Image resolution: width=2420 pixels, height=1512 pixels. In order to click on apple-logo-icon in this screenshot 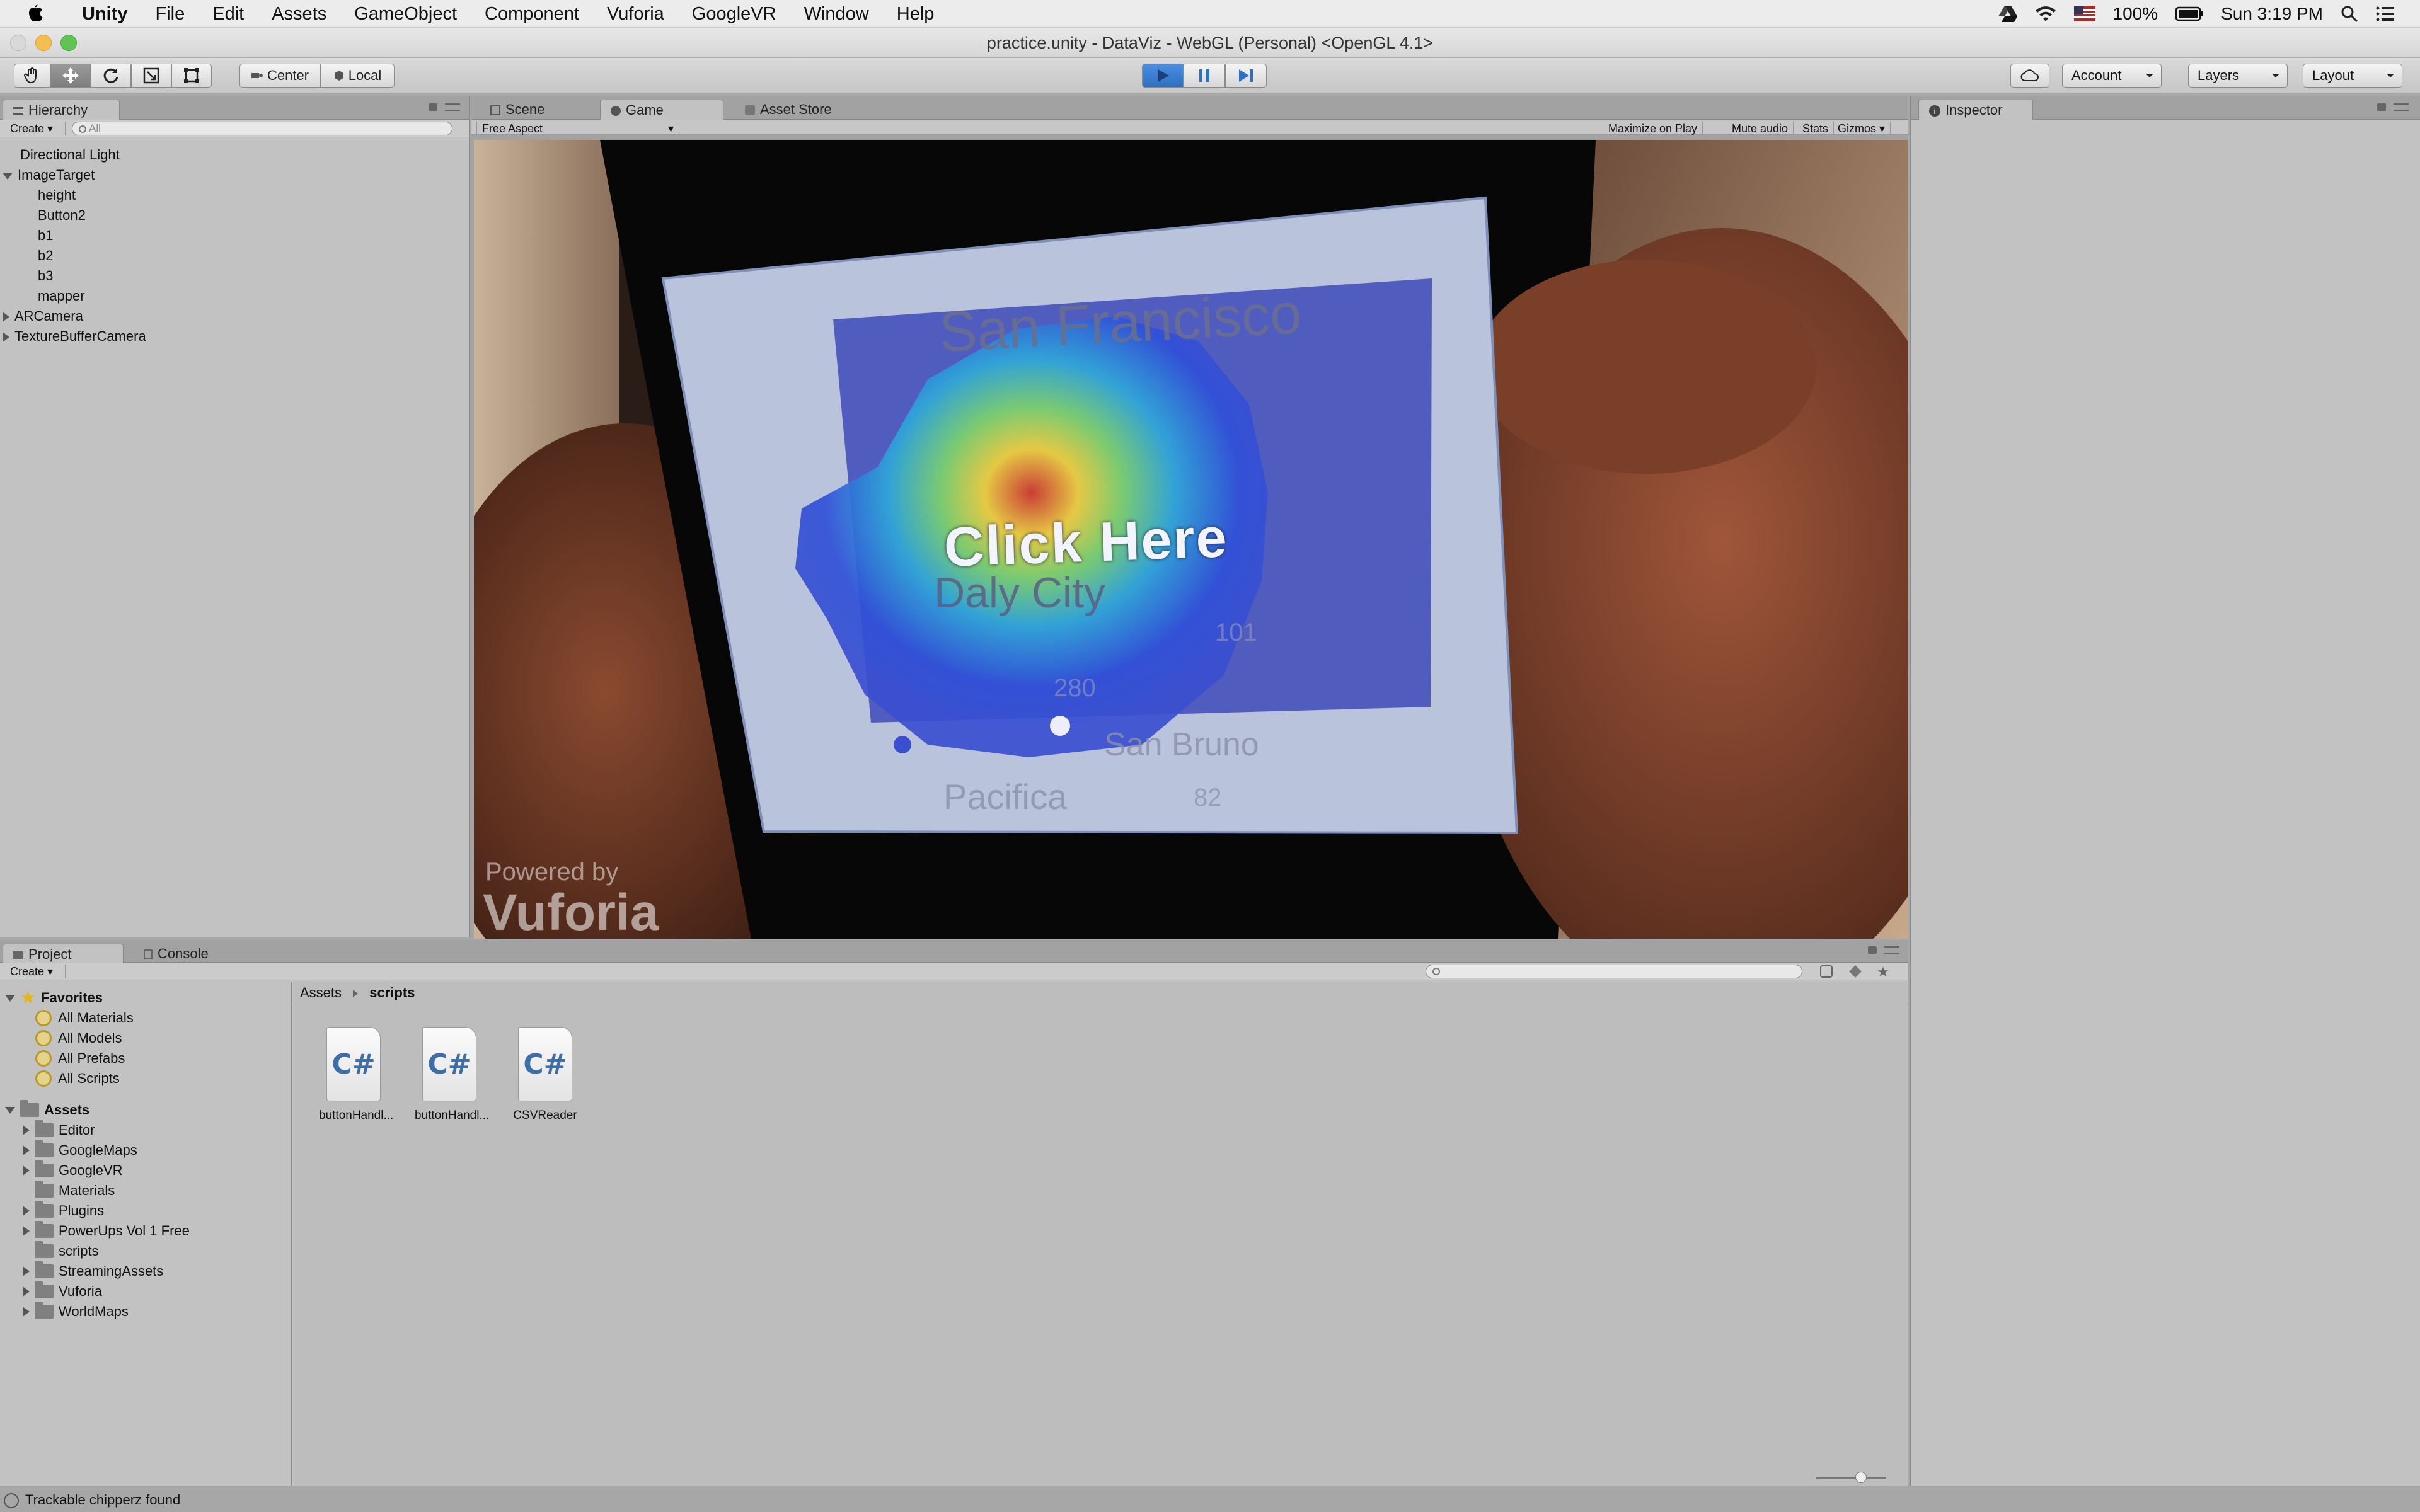, I will do `click(35, 14)`.